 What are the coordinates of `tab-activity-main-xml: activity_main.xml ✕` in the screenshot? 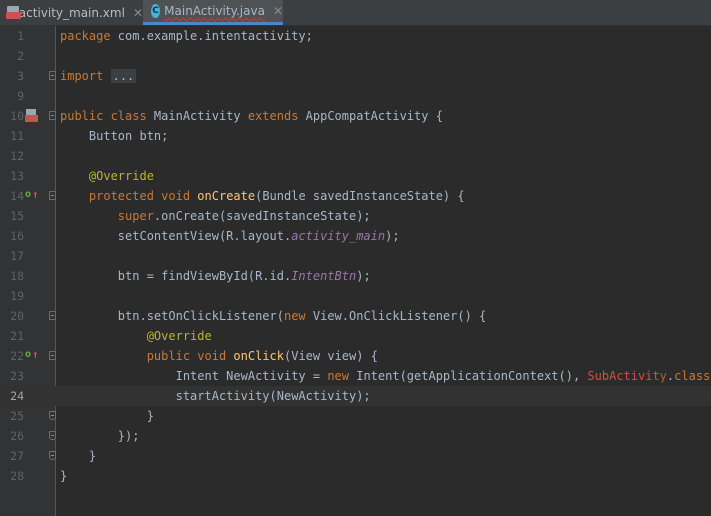 It's located at (71, 12).